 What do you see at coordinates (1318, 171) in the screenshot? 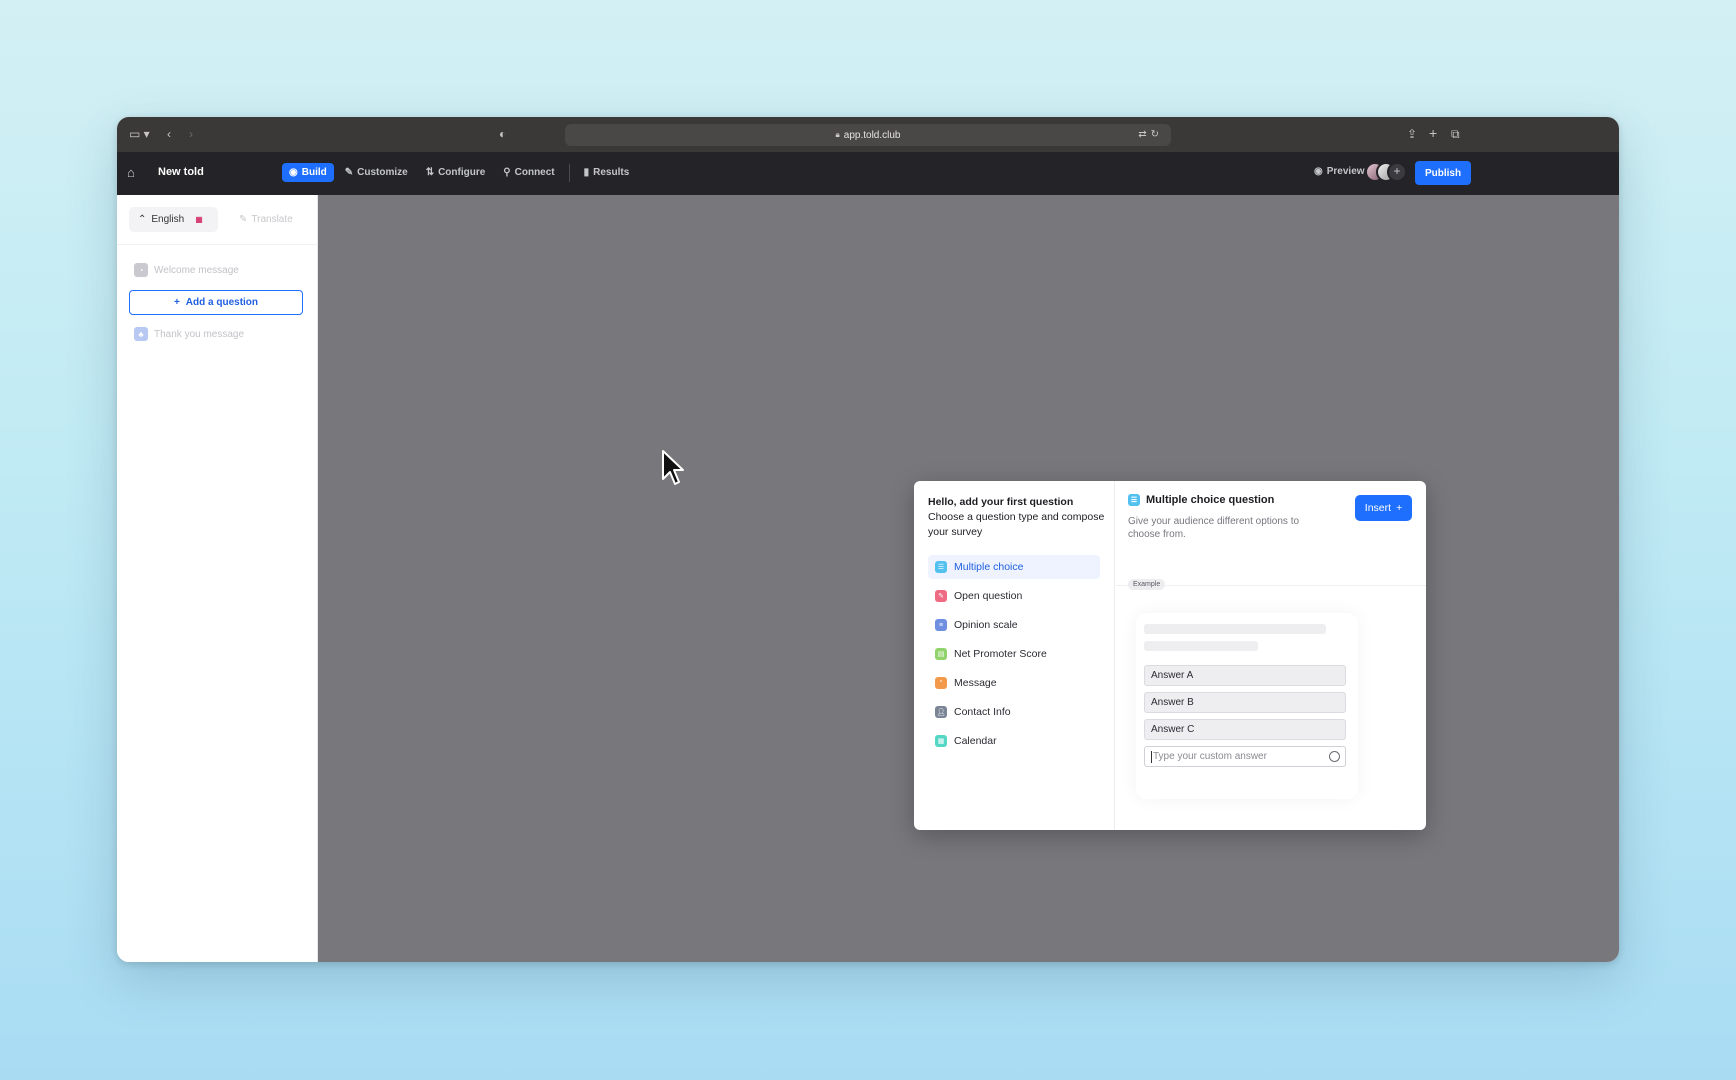
I see `eye-icon: ◉` at bounding box center [1318, 171].